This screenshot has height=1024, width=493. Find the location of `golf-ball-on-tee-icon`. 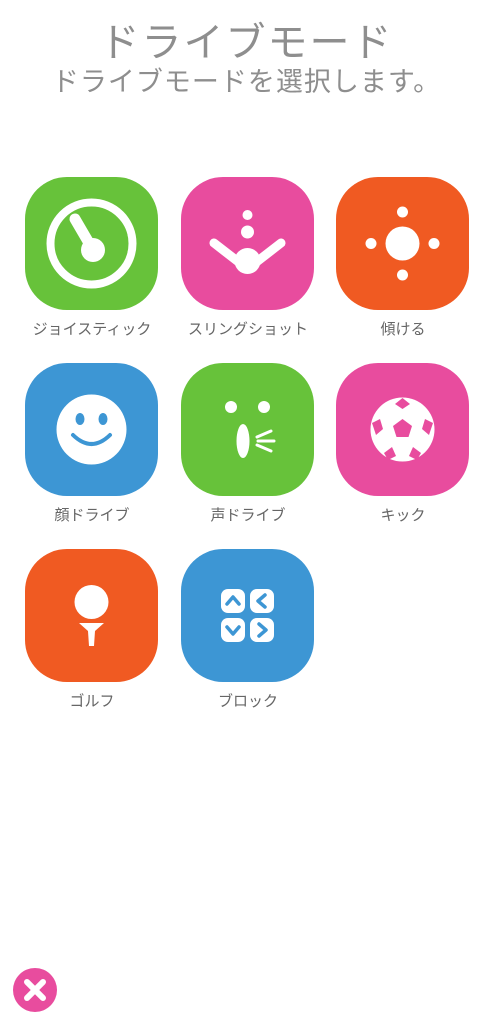

golf-ball-on-tee-icon is located at coordinates (91, 615).